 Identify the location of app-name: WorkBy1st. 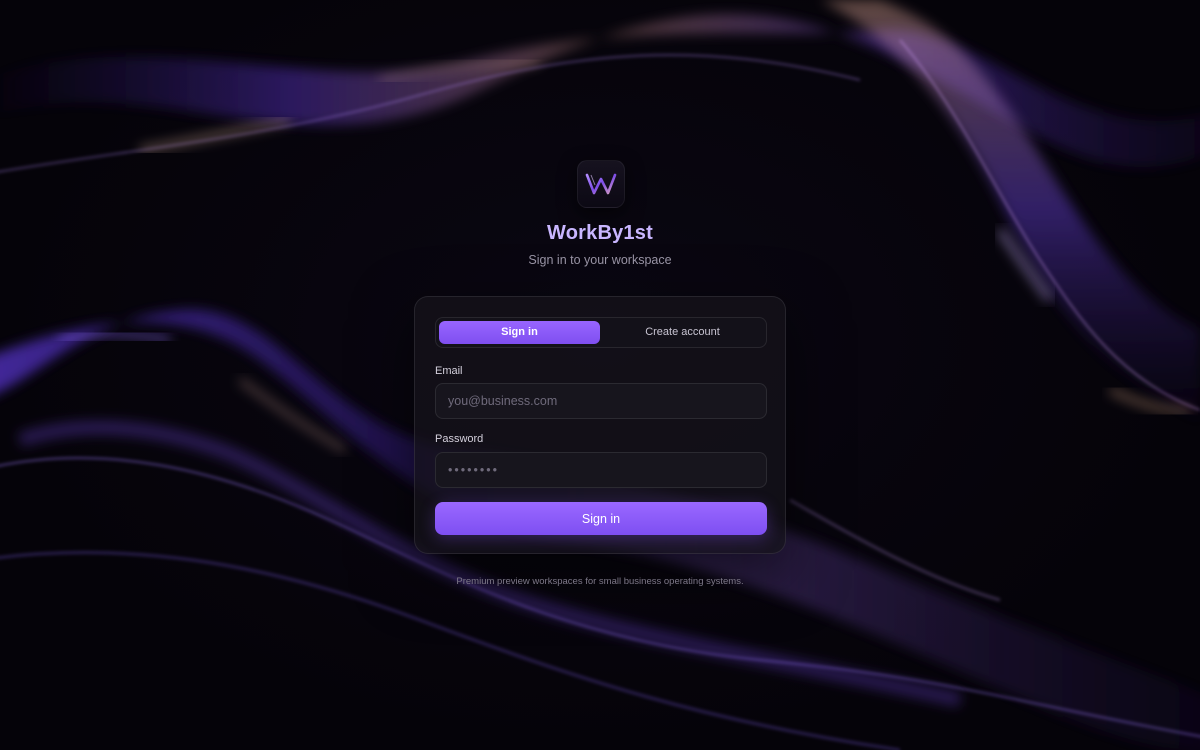
(600, 233).